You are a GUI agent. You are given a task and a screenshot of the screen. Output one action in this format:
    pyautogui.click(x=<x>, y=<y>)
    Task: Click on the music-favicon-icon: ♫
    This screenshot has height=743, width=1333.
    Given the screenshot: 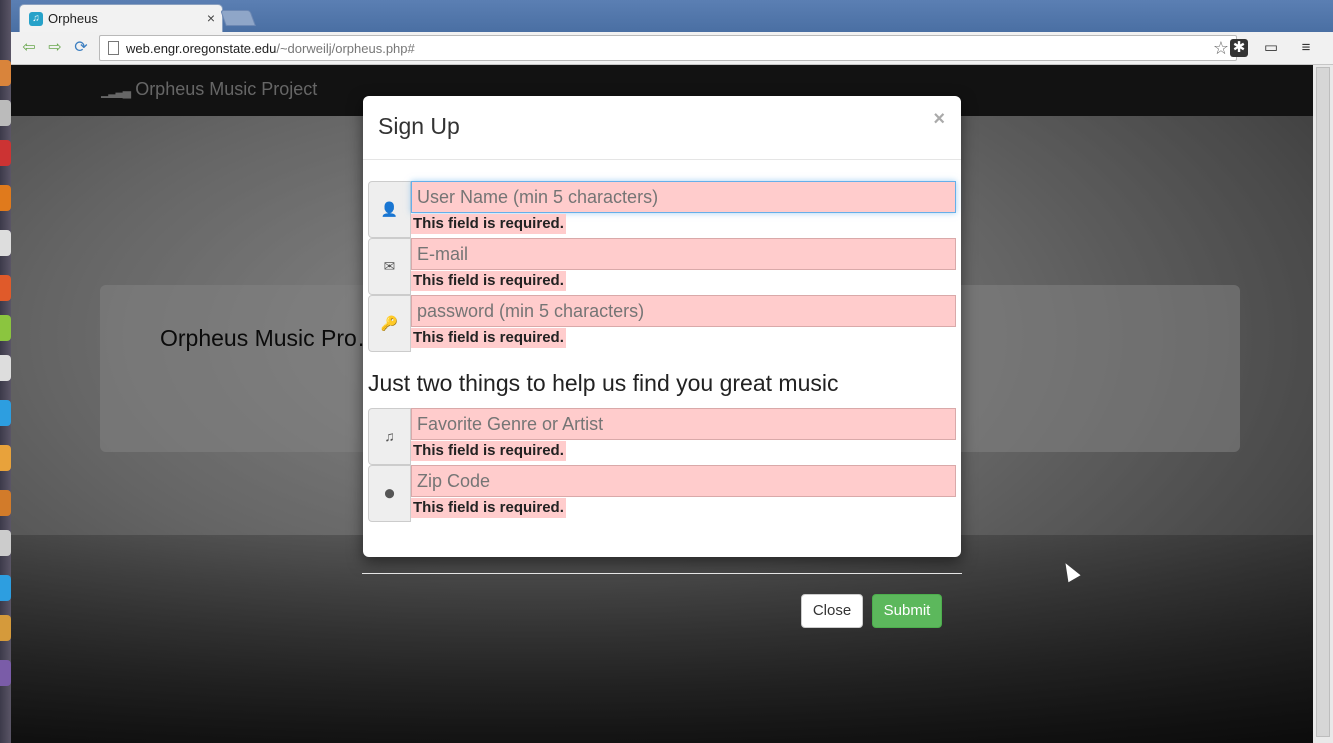 What is the action you would take?
    pyautogui.click(x=36, y=19)
    